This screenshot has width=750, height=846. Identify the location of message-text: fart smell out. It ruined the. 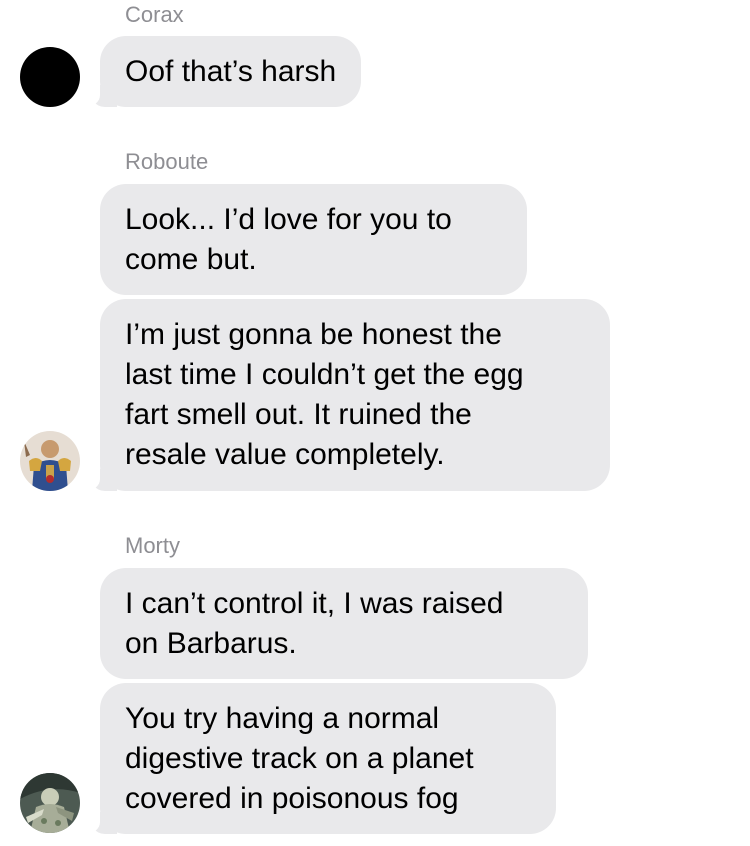
(298, 414).